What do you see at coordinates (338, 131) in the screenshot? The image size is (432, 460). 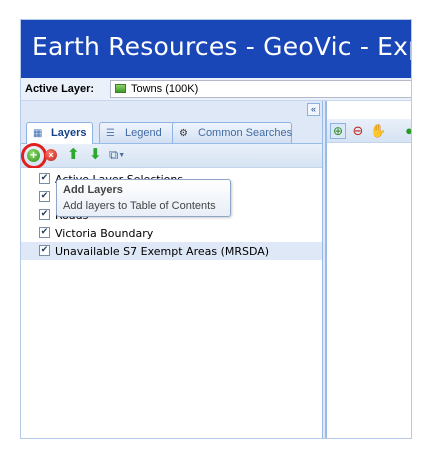 I see `zoom-in-button: ⊕` at bounding box center [338, 131].